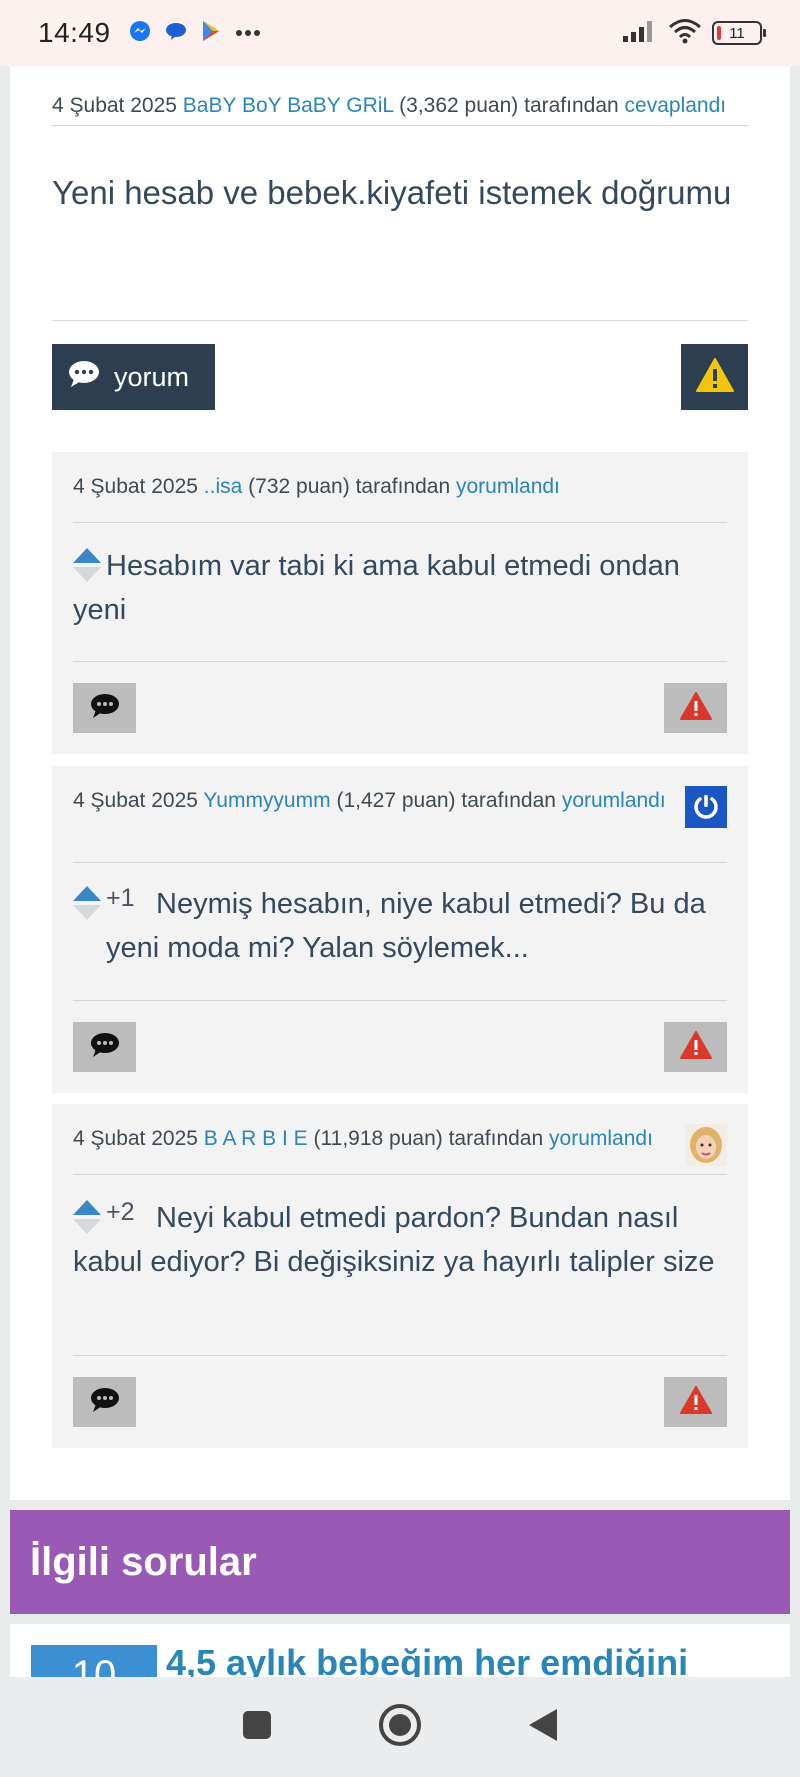 The height and width of the screenshot is (1777, 800). I want to click on comment-author-link: B A R B I E, so click(256, 1138).